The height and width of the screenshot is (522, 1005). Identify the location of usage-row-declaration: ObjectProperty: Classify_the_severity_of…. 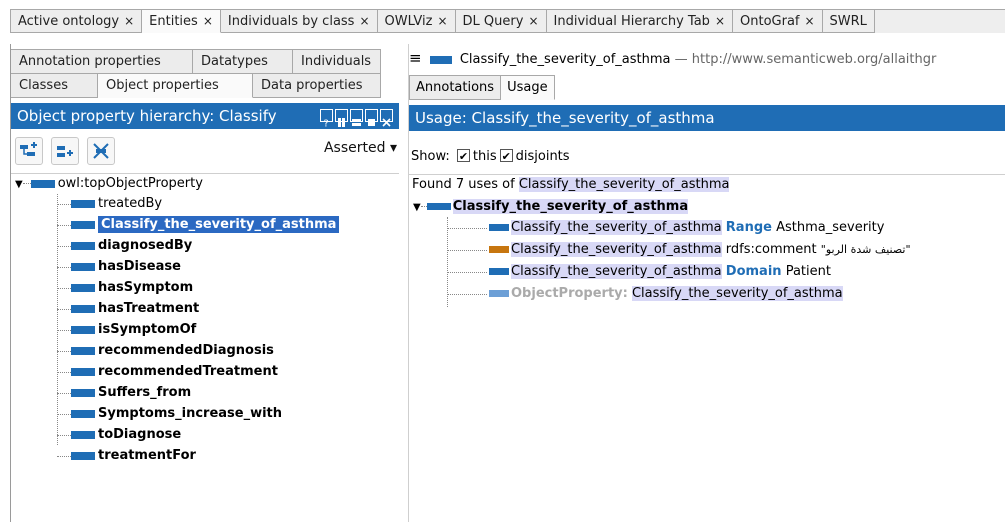
(666, 294).